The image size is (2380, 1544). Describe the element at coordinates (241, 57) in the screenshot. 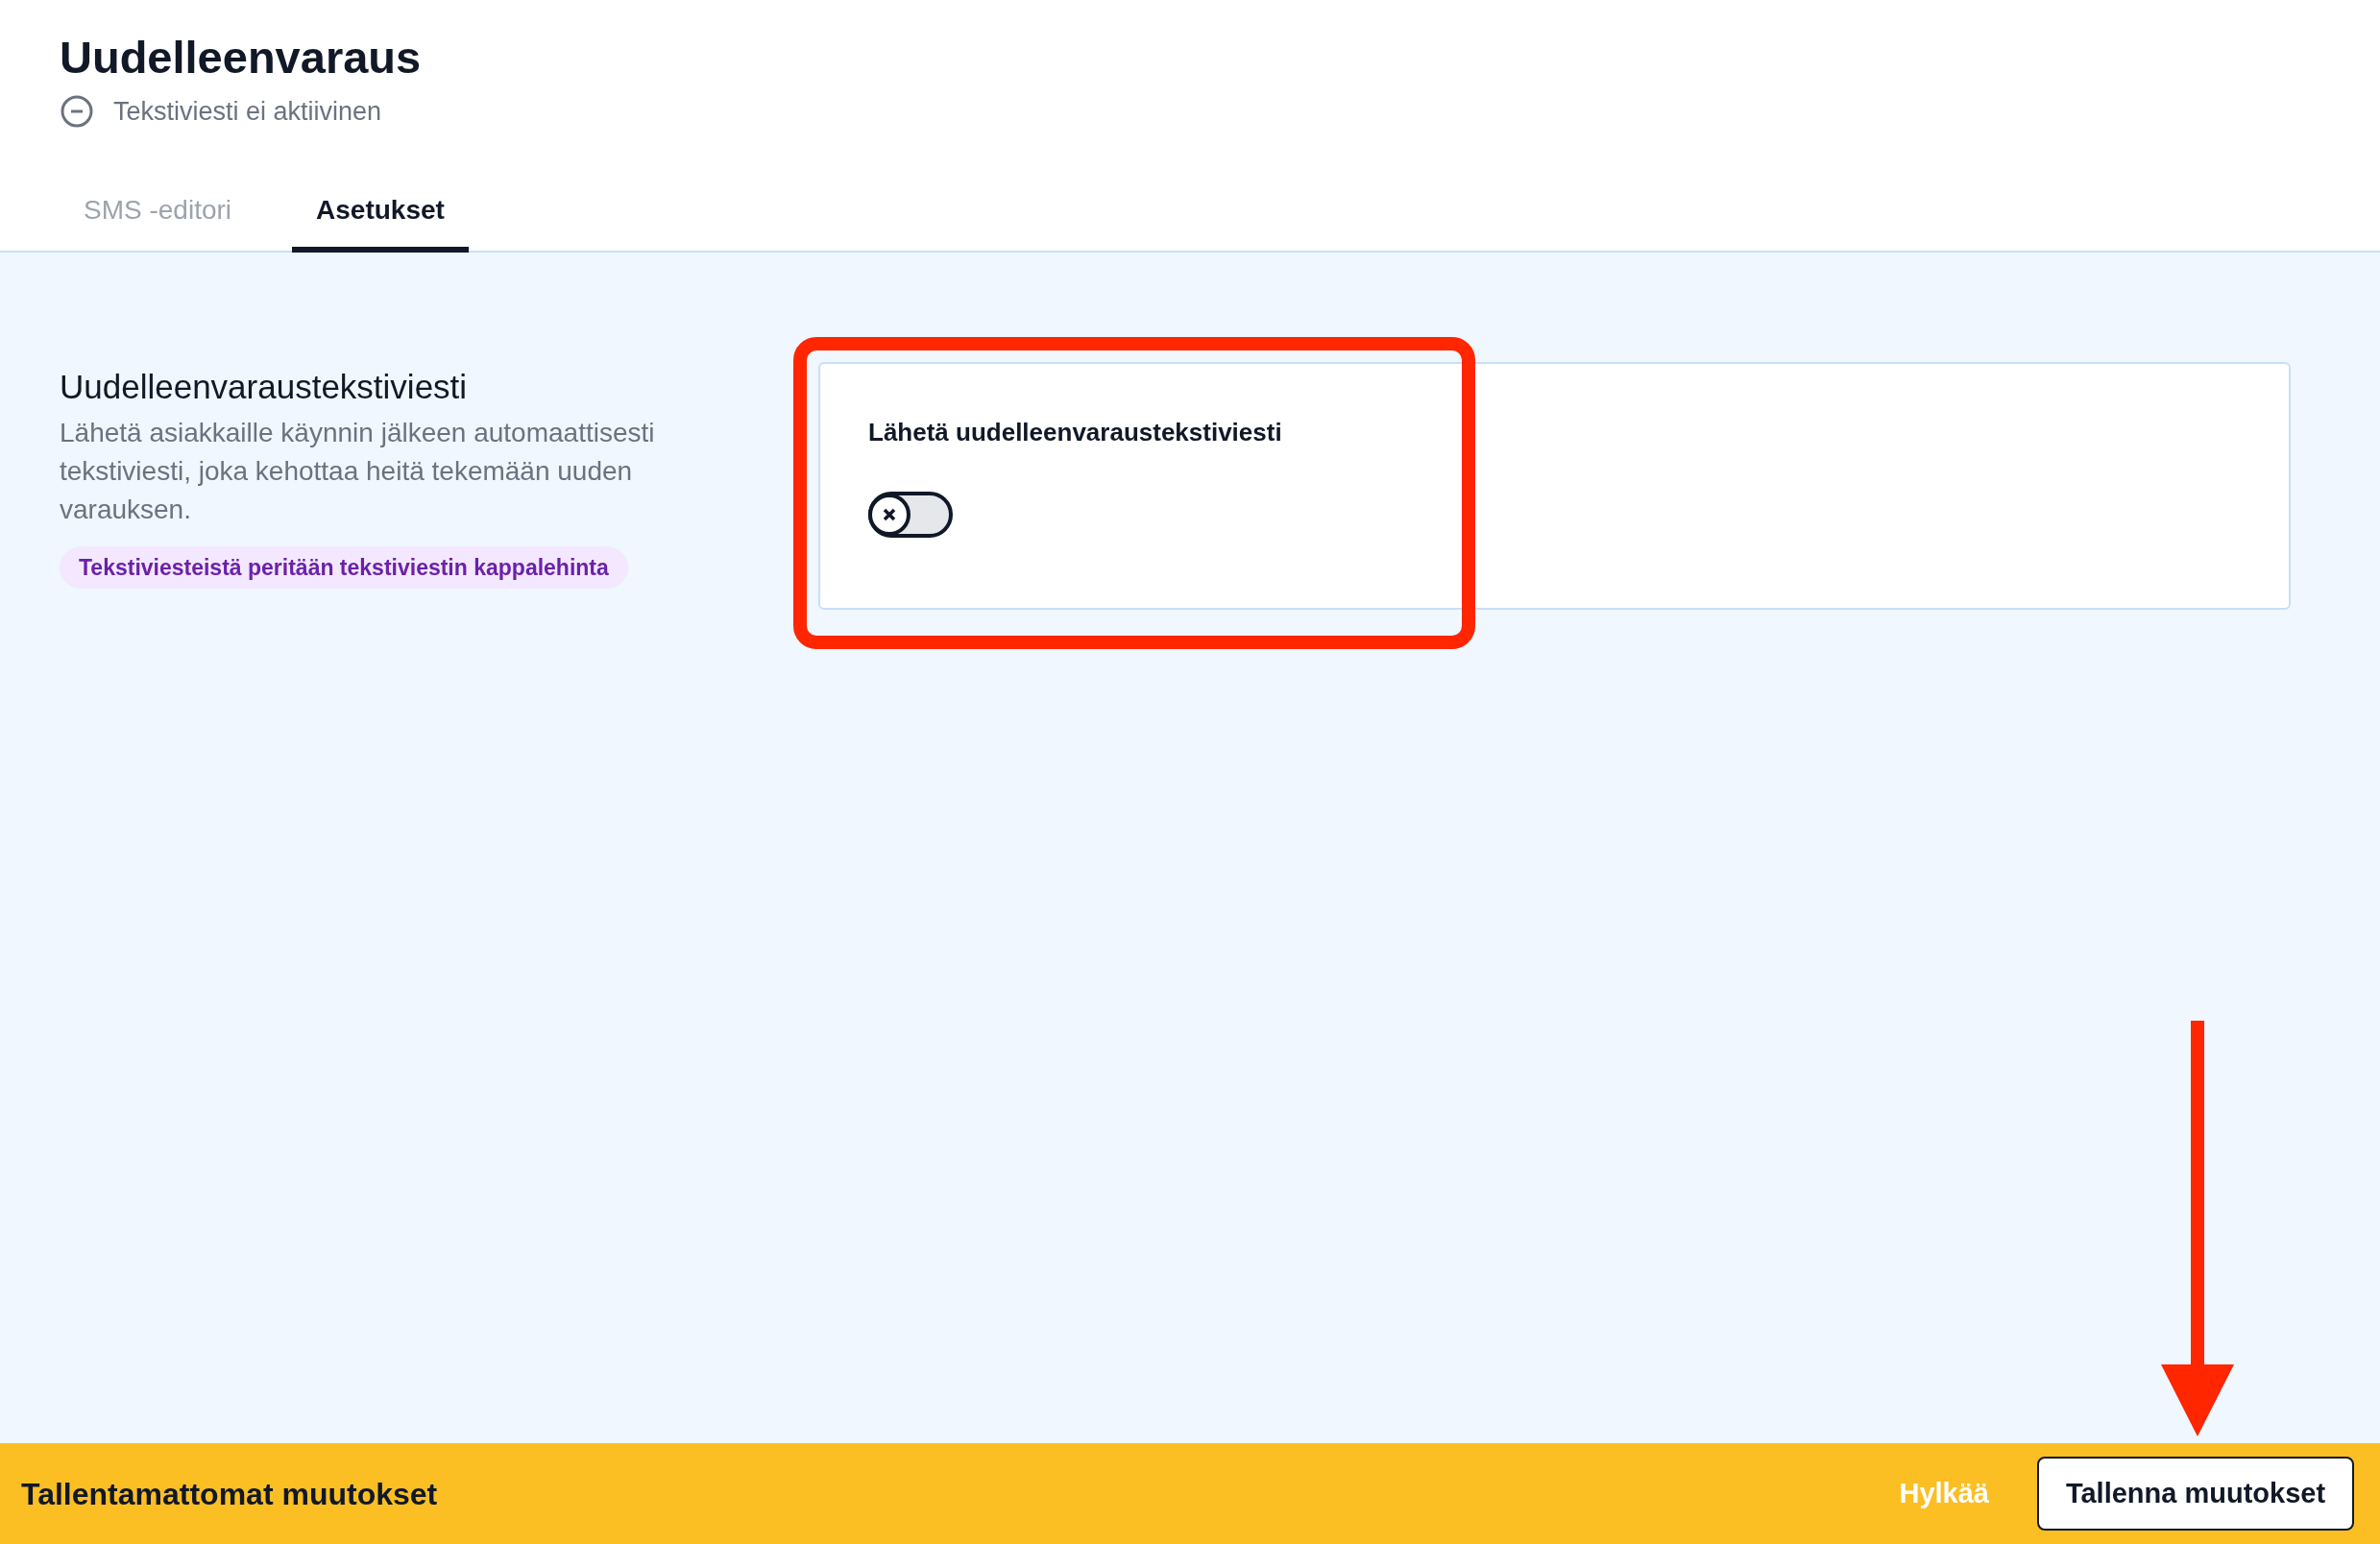

I see `page-title: Uudelleenvaraus` at that location.